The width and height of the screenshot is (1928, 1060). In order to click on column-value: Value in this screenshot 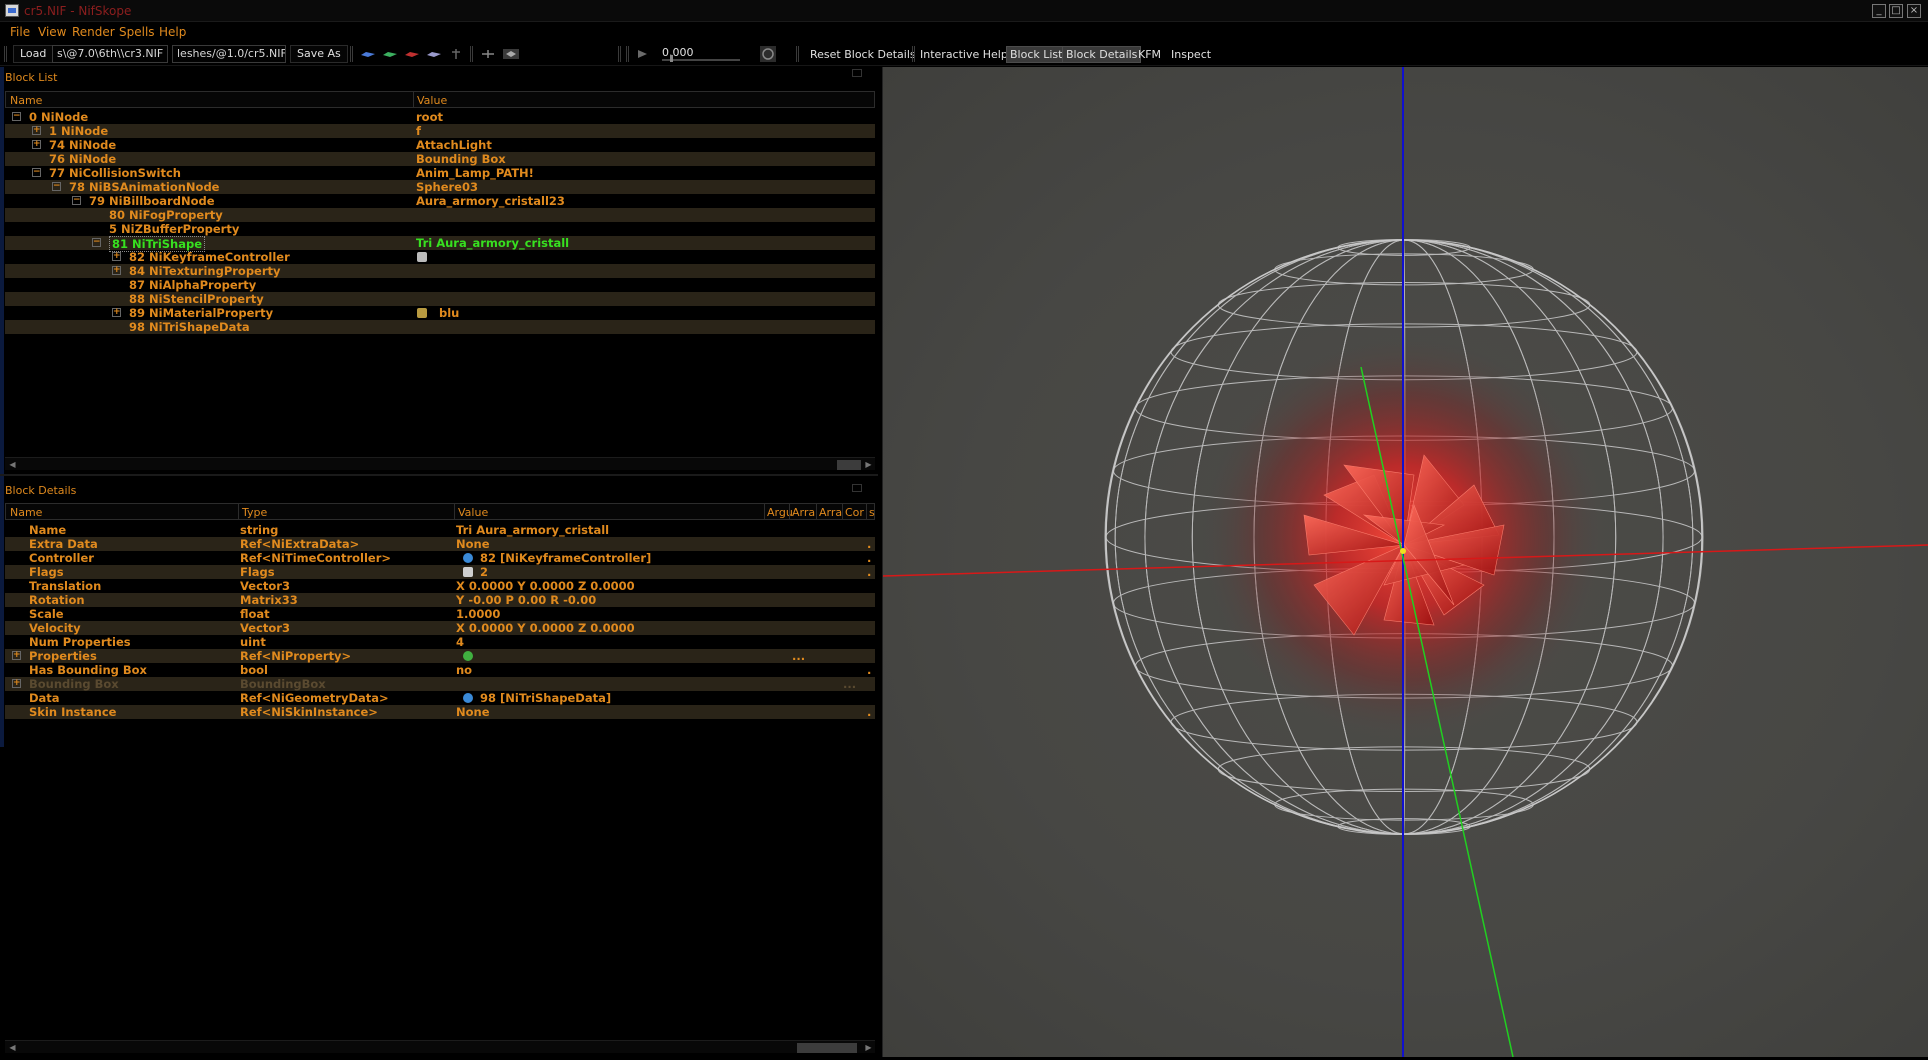, I will do `click(473, 512)`.